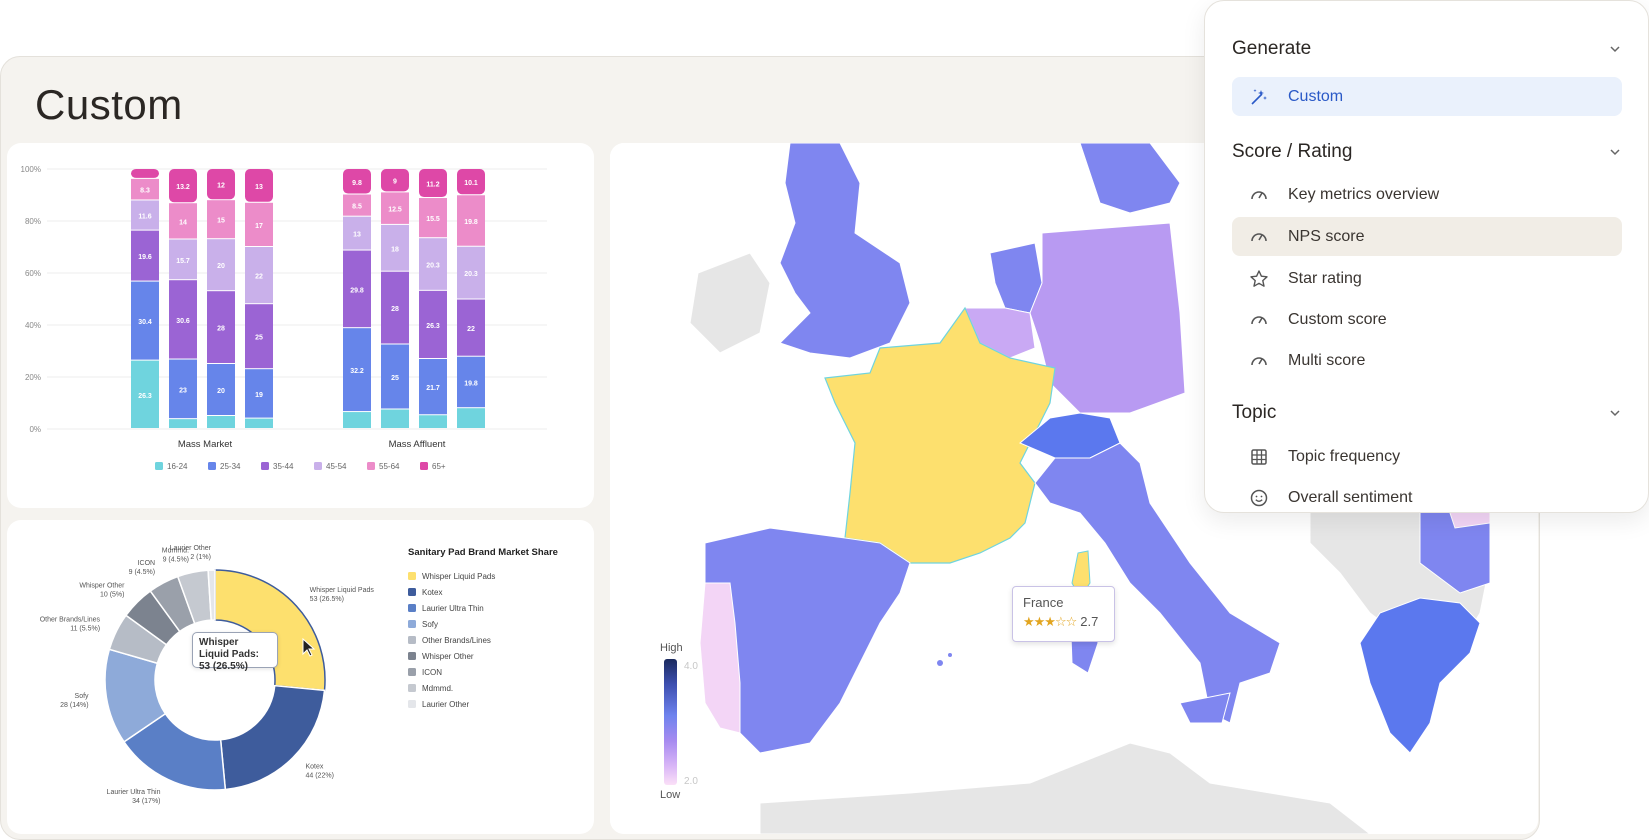  What do you see at coordinates (1325, 278) in the screenshot?
I see `menu-item-label: Star rating` at bounding box center [1325, 278].